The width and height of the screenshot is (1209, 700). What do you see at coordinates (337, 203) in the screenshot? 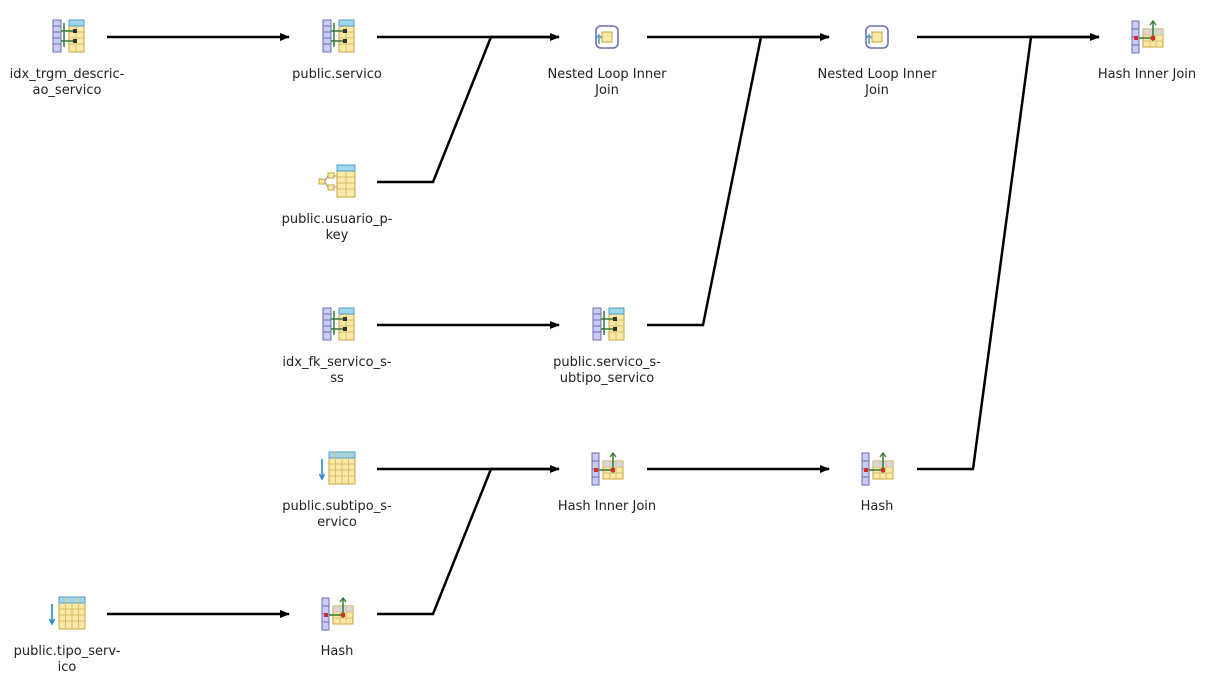
I see `plan-node-n6: public.usuario_p- key` at bounding box center [337, 203].